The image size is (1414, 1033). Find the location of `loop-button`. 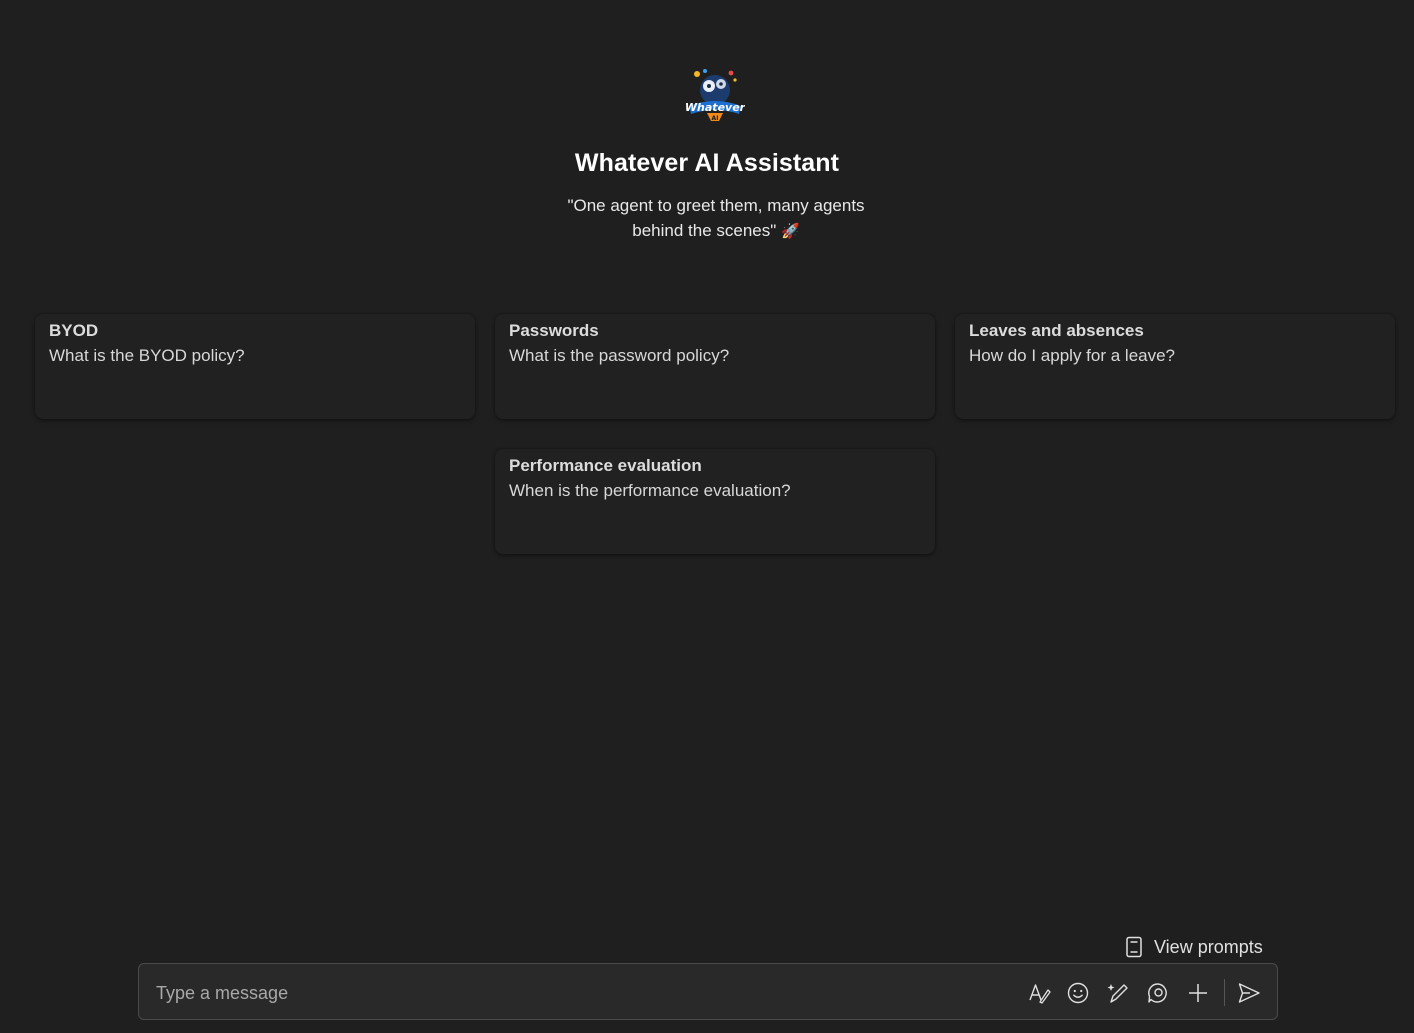

loop-button is located at coordinates (1158, 993).